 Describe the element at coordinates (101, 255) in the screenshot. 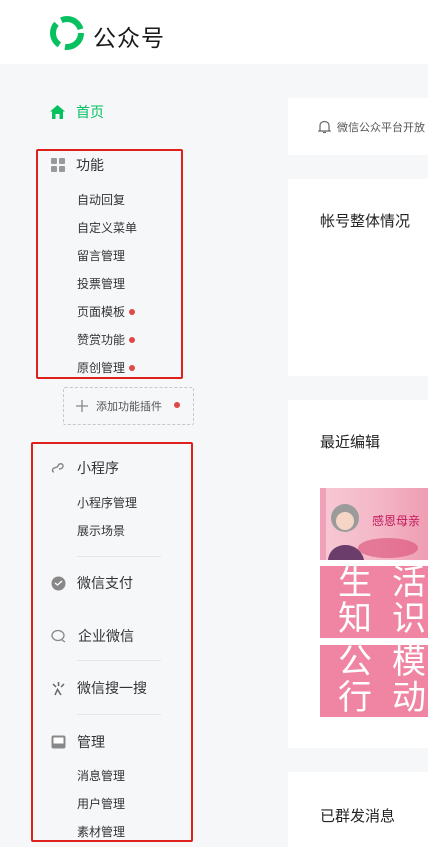

I see `sidebar-item-comments: 留言管理` at that location.